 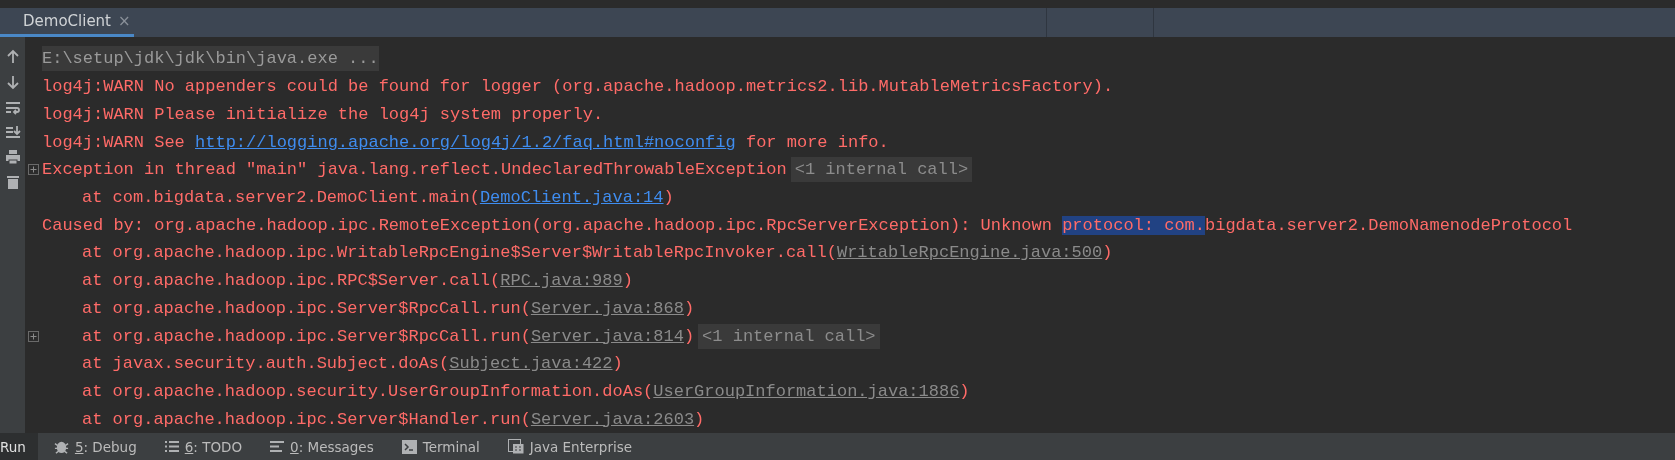 What do you see at coordinates (12, 157) in the screenshot?
I see `print-icon` at bounding box center [12, 157].